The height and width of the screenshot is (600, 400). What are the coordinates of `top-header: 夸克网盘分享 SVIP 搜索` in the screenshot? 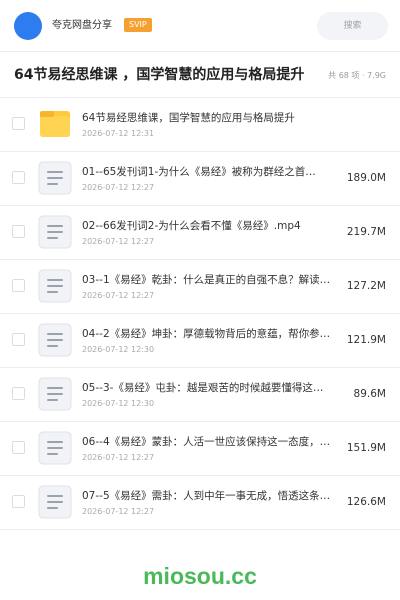 It's located at (200, 26).